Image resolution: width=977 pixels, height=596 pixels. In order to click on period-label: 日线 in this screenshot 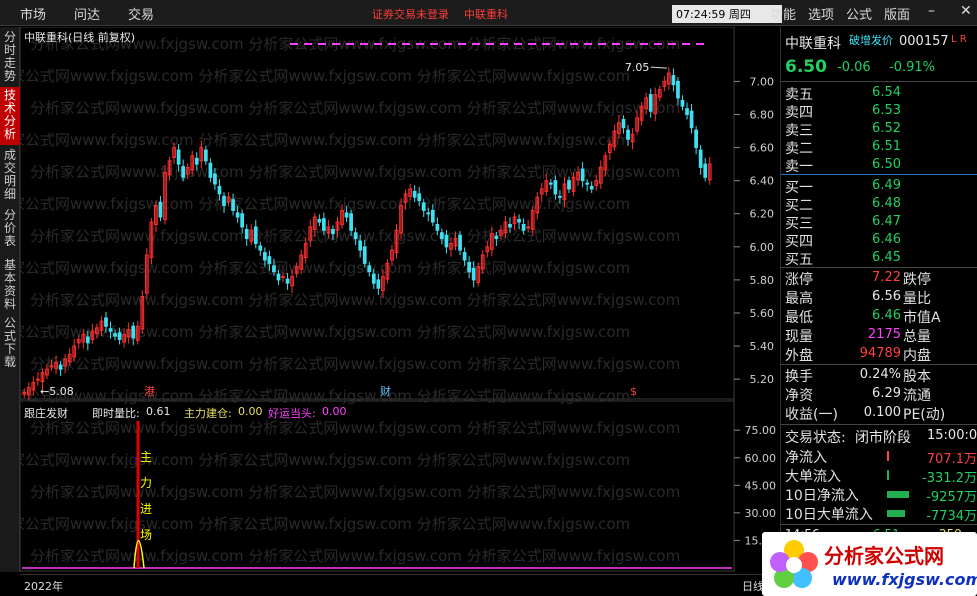, I will do `click(753, 586)`.